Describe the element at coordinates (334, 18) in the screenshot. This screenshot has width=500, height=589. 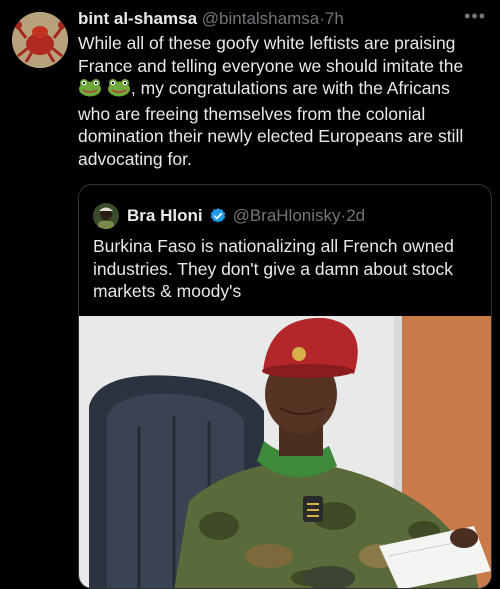
I see `tweet-time: 7h` at that location.